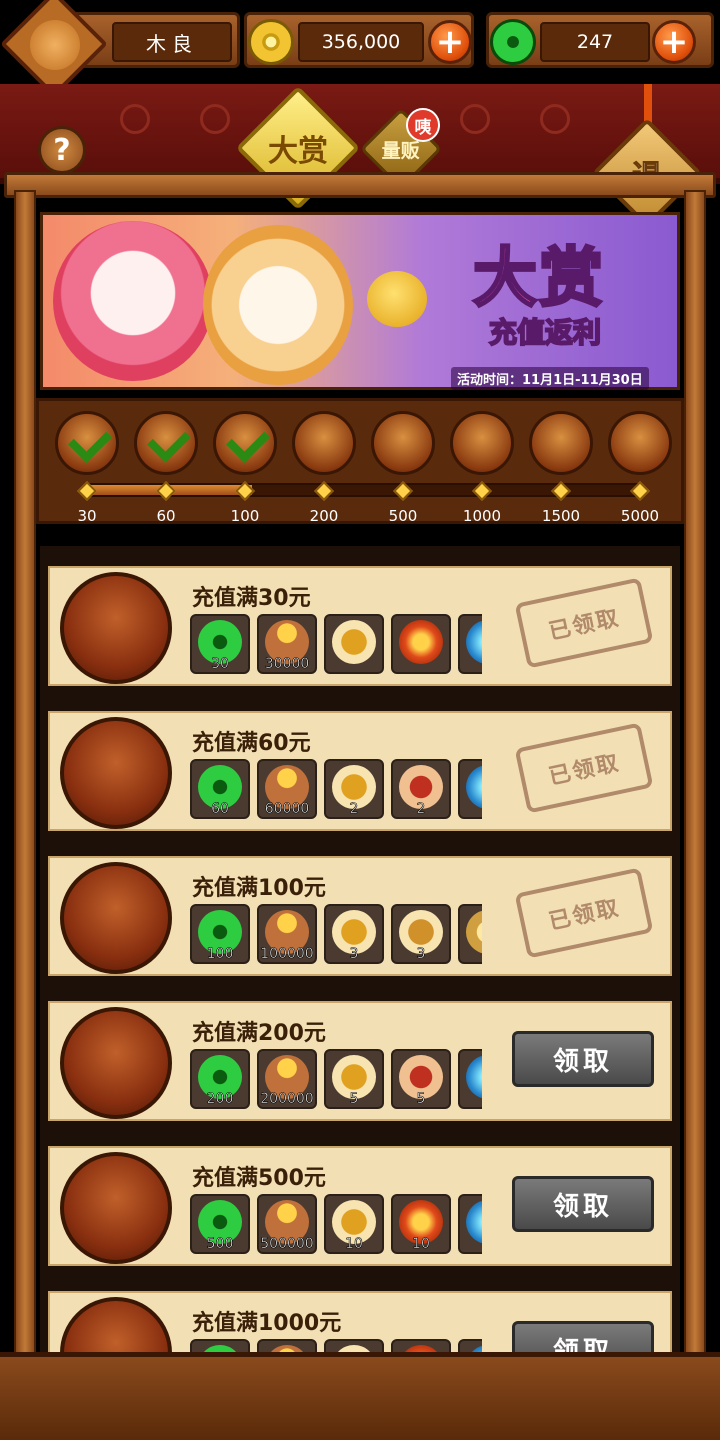  Describe the element at coordinates (482, 516) in the screenshot. I see `tier-label: 1000` at that location.